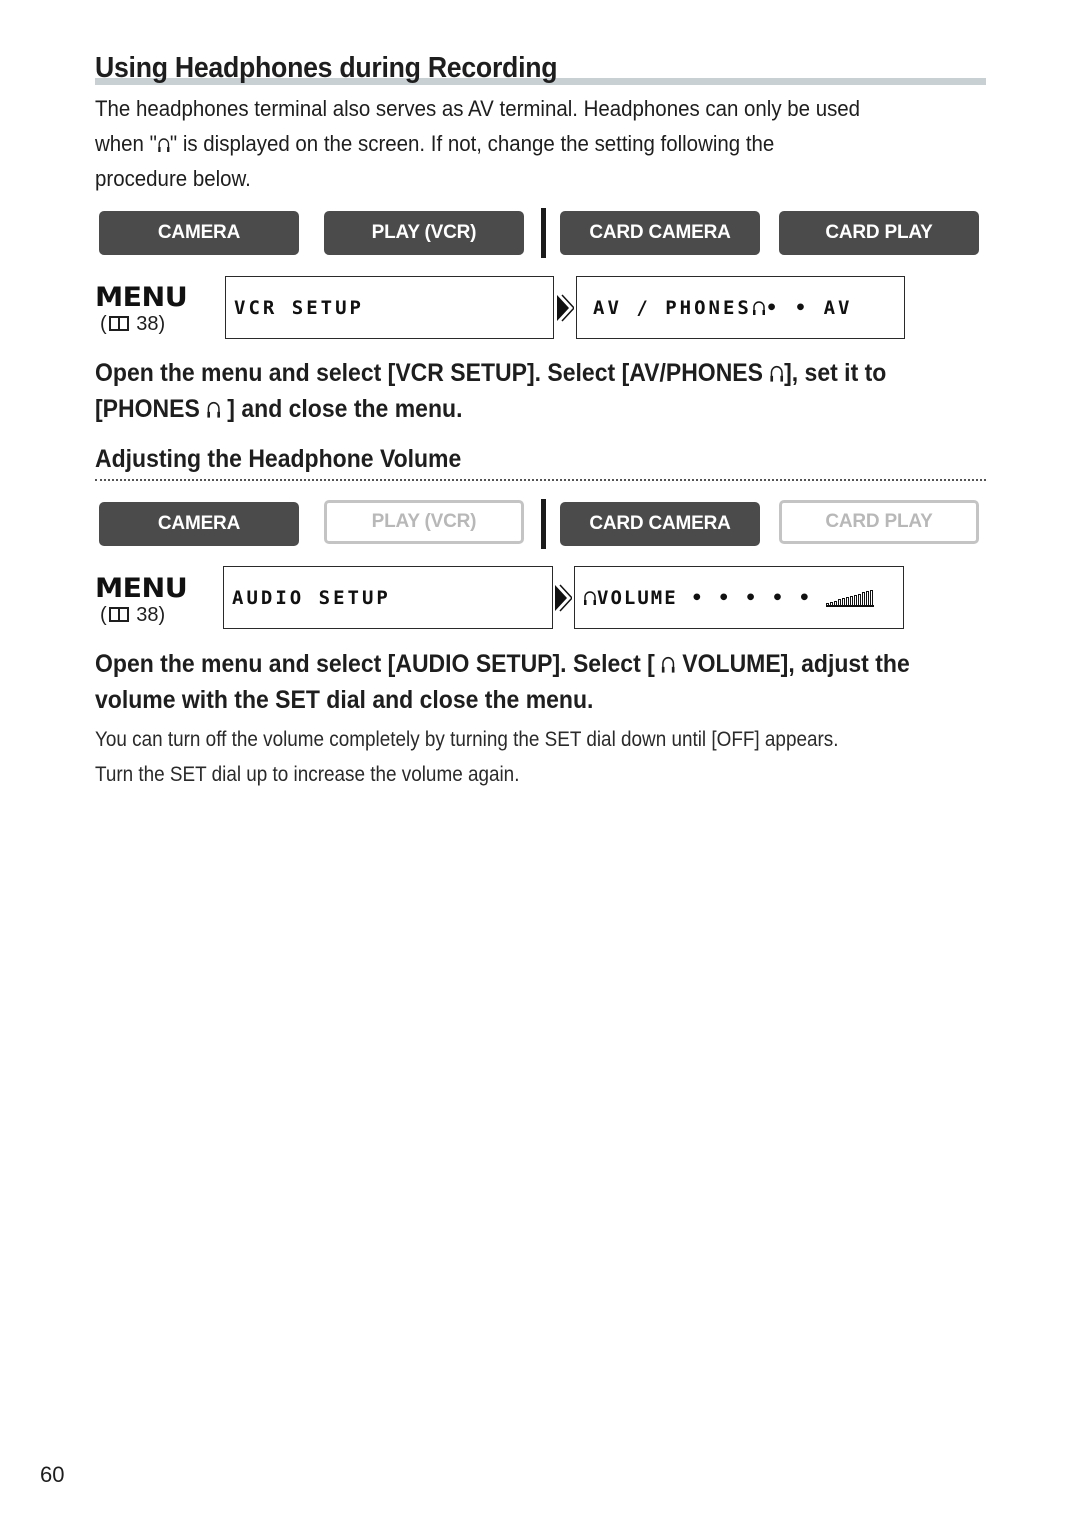 This screenshot has width=1080, height=1533. I want to click on intro-line-3: procedure below., so click(173, 178).